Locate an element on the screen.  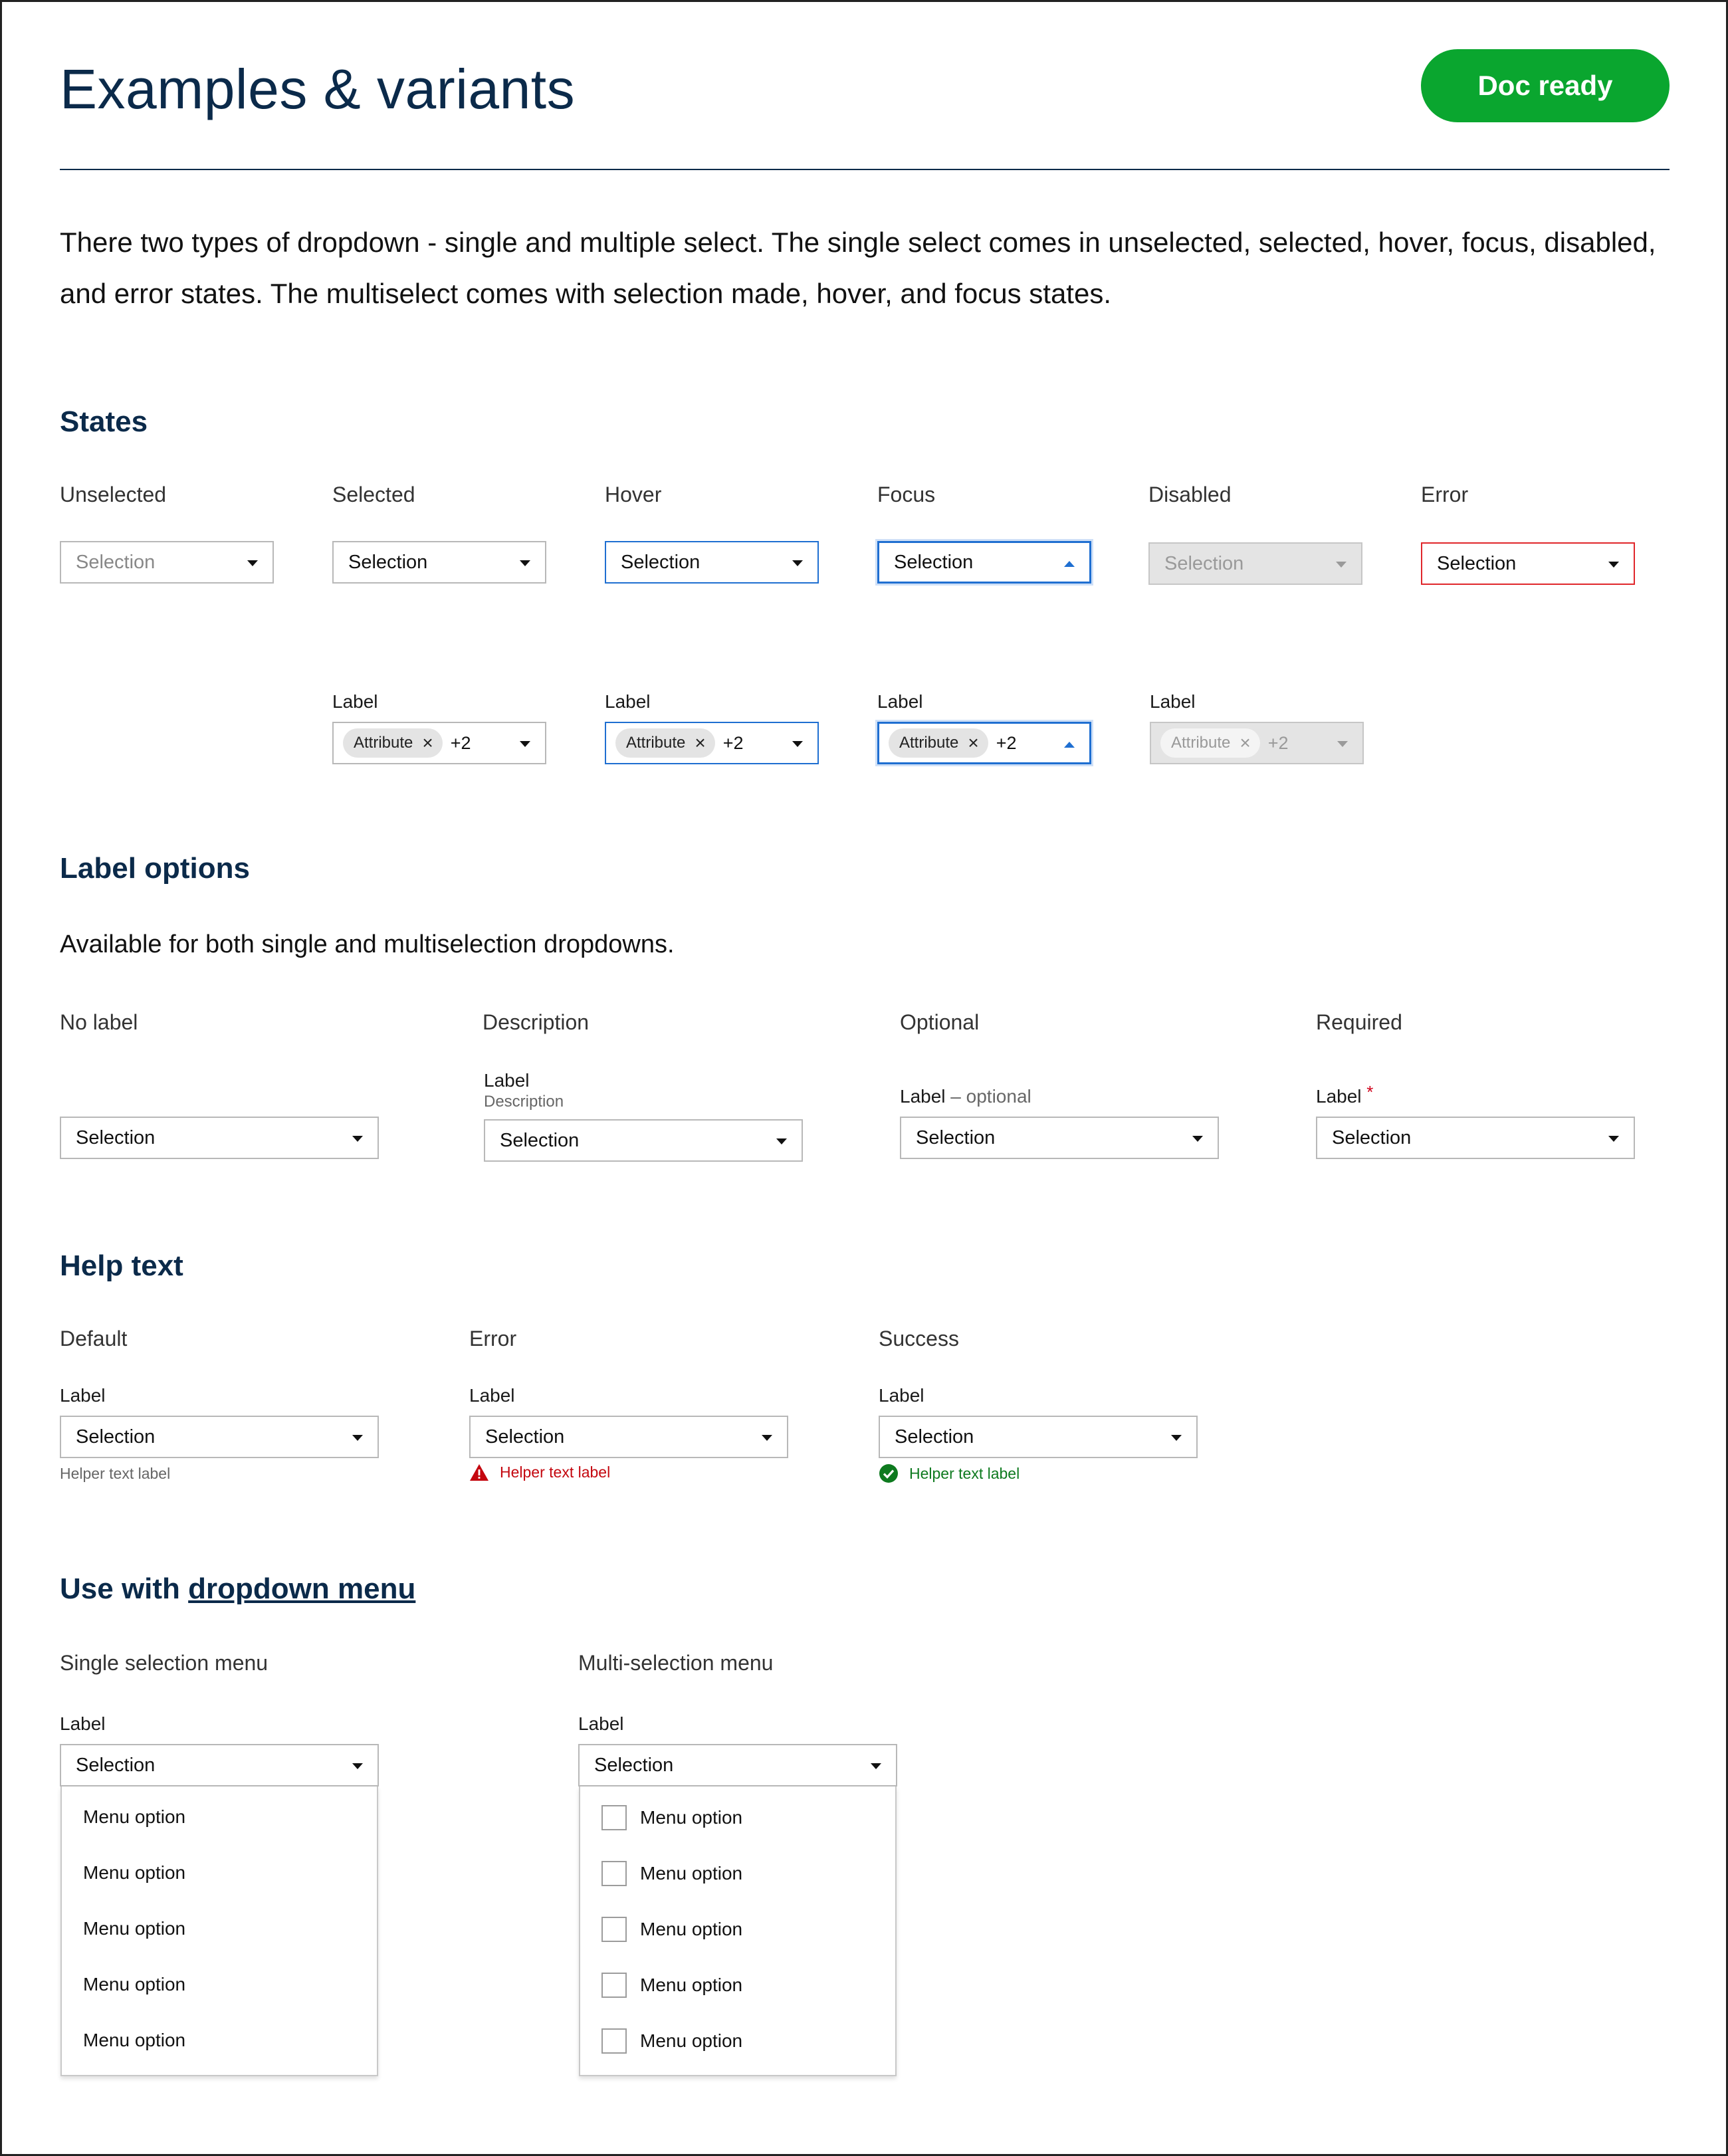
multiselect-selected: Attribute × +2 is located at coordinates (439, 743).